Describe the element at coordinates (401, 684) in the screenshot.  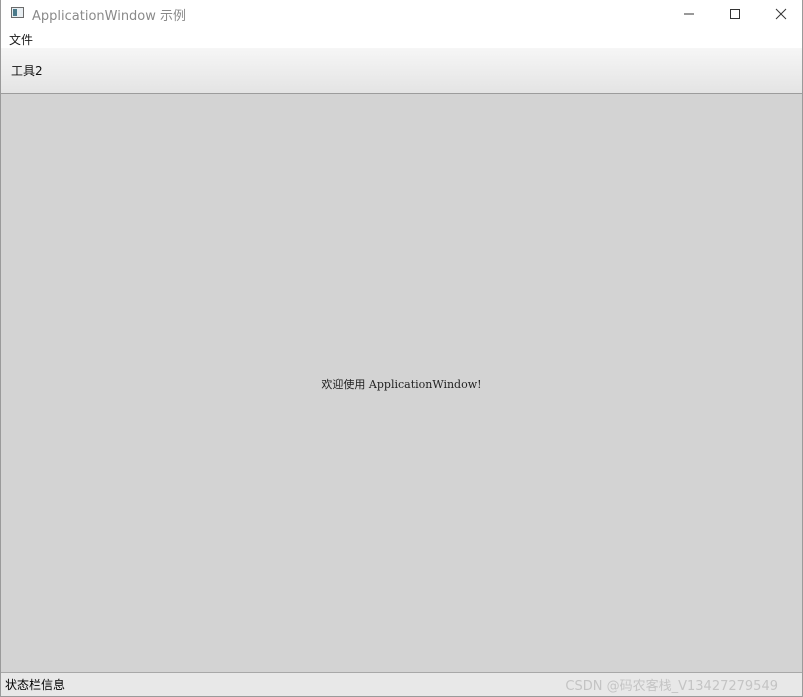
I see `status-bar: 状态栏信息 CSDN @码农客栈_V13427279549` at that location.